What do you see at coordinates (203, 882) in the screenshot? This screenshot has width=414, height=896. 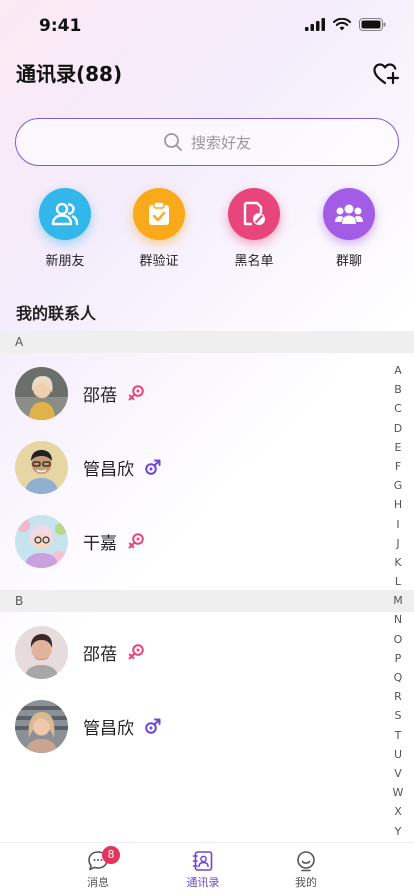 I see `tab-label: 通讯录` at bounding box center [203, 882].